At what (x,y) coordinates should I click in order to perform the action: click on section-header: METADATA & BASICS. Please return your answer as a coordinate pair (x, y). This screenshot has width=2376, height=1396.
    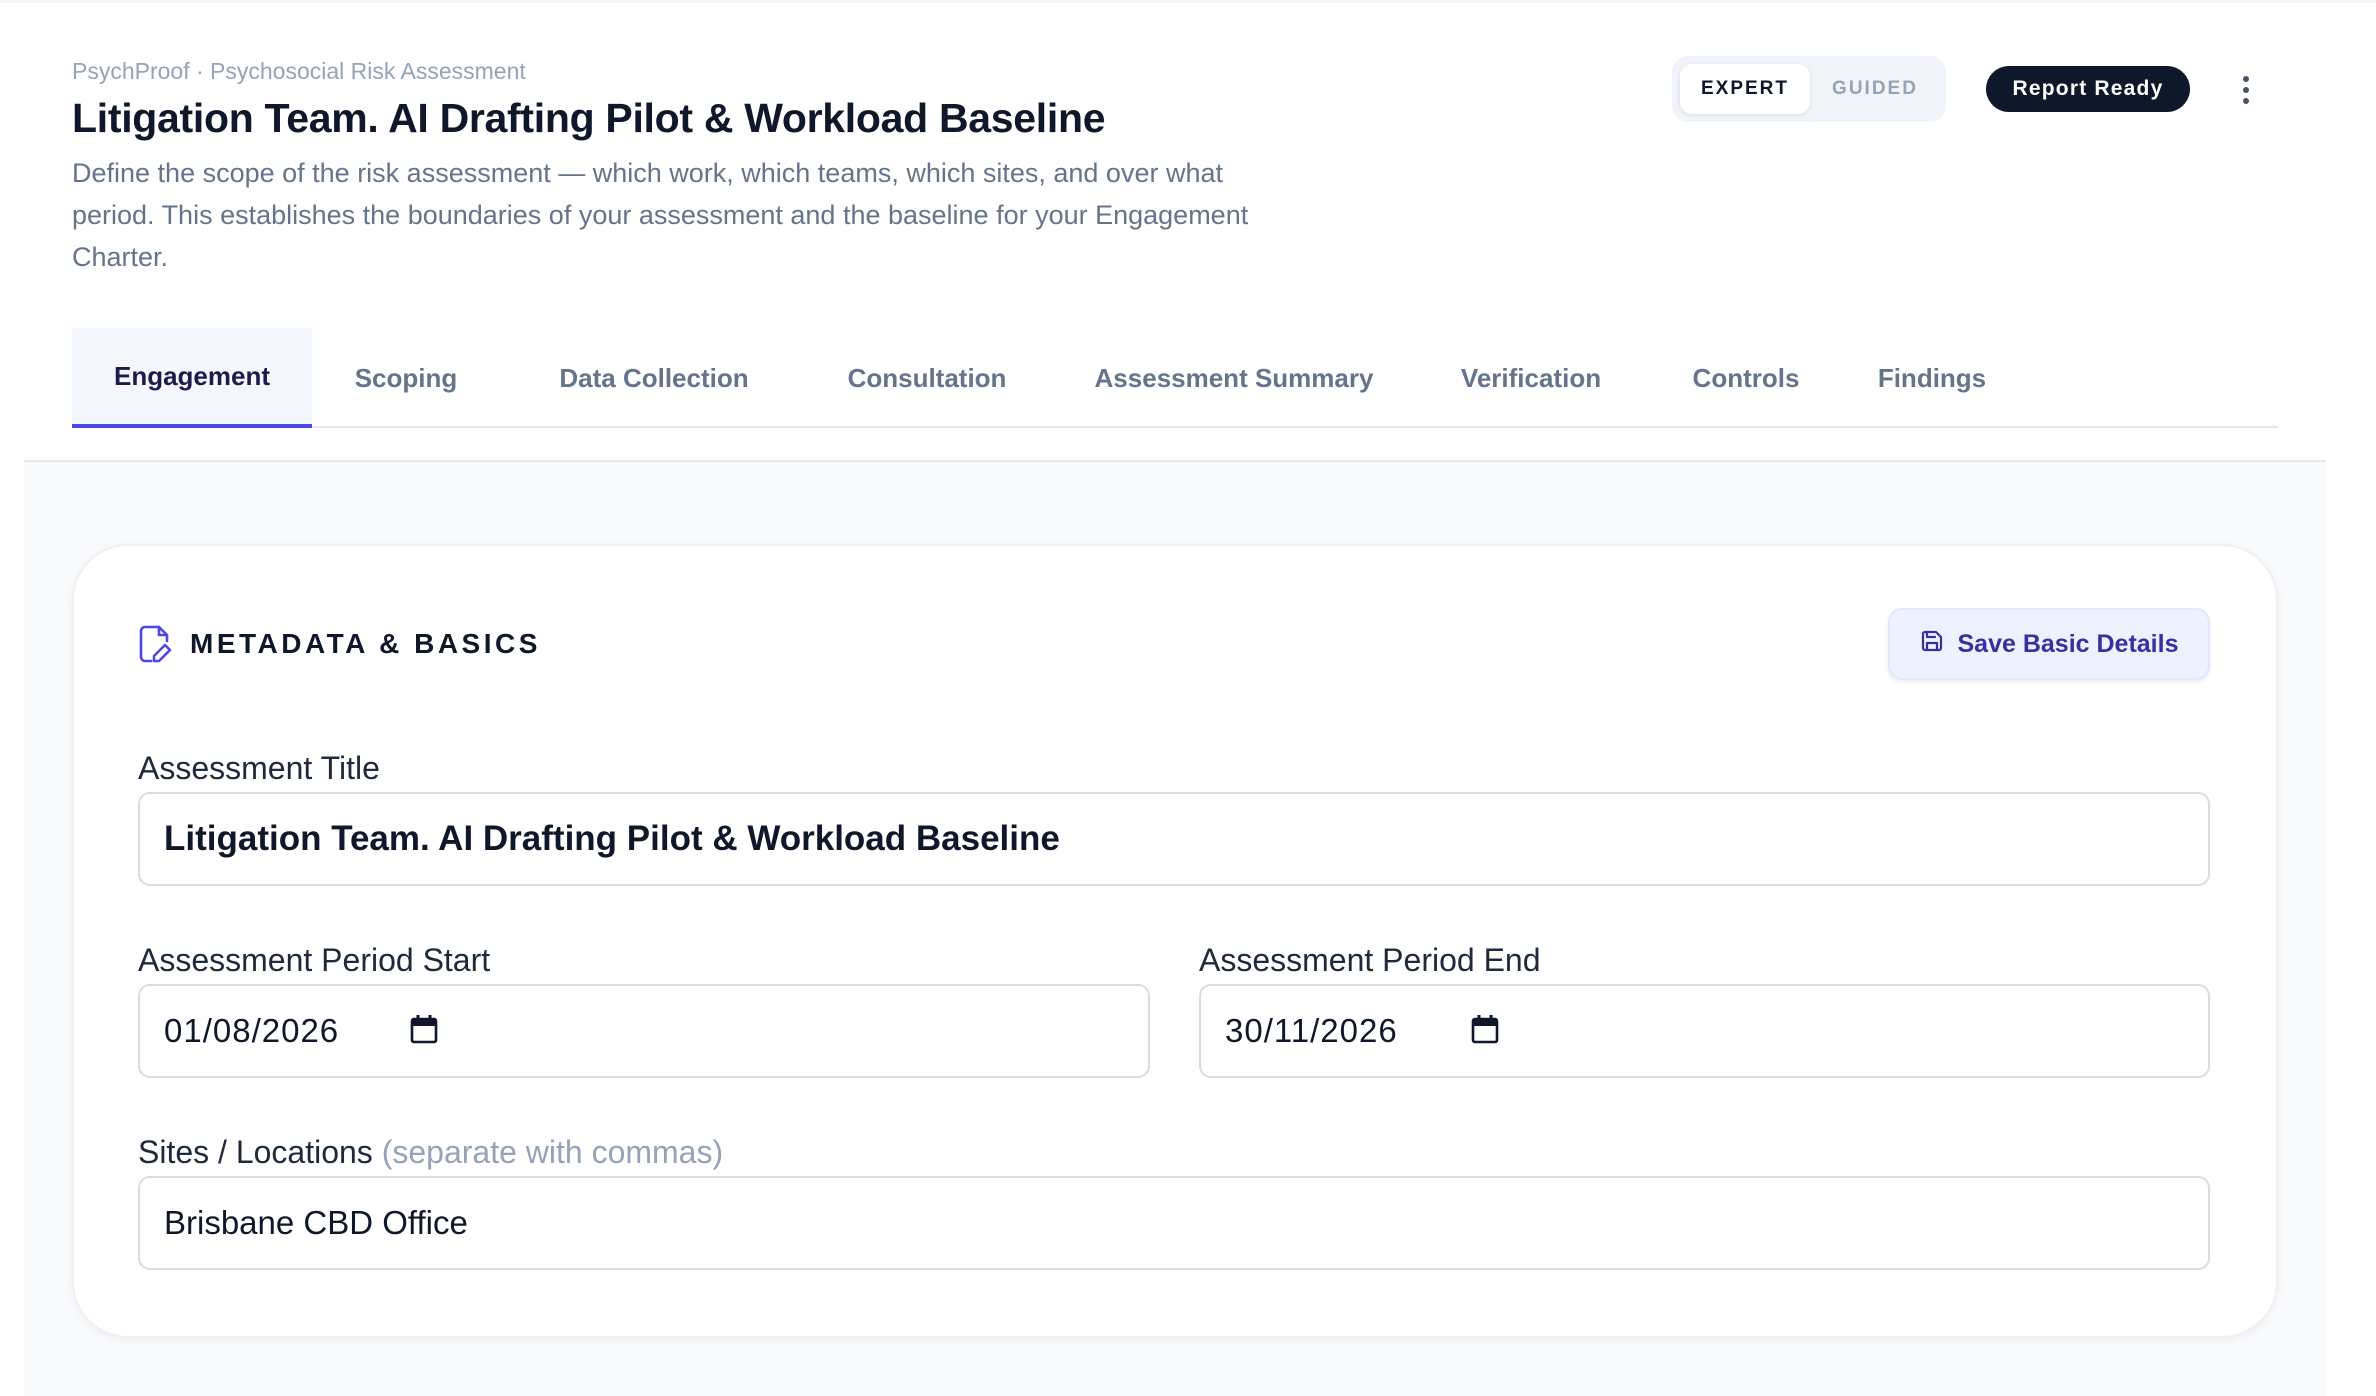
    Looking at the image, I should click on (339, 644).